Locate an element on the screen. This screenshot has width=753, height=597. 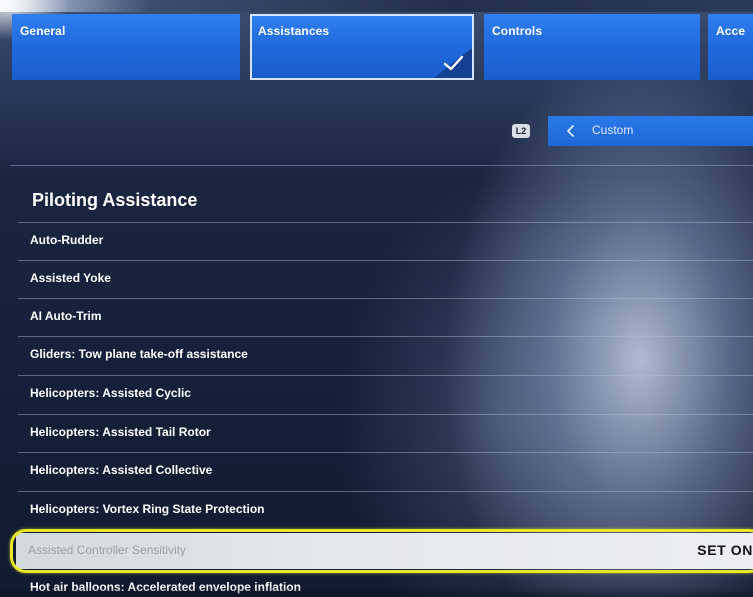
tab-controls: Controls is located at coordinates (592, 47).